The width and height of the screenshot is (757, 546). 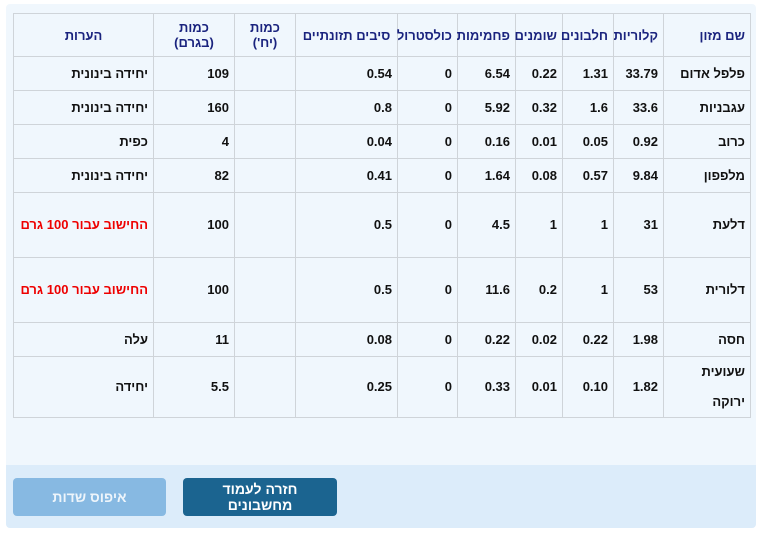 I want to click on header-units: כמות (יח'), so click(x=265, y=35).